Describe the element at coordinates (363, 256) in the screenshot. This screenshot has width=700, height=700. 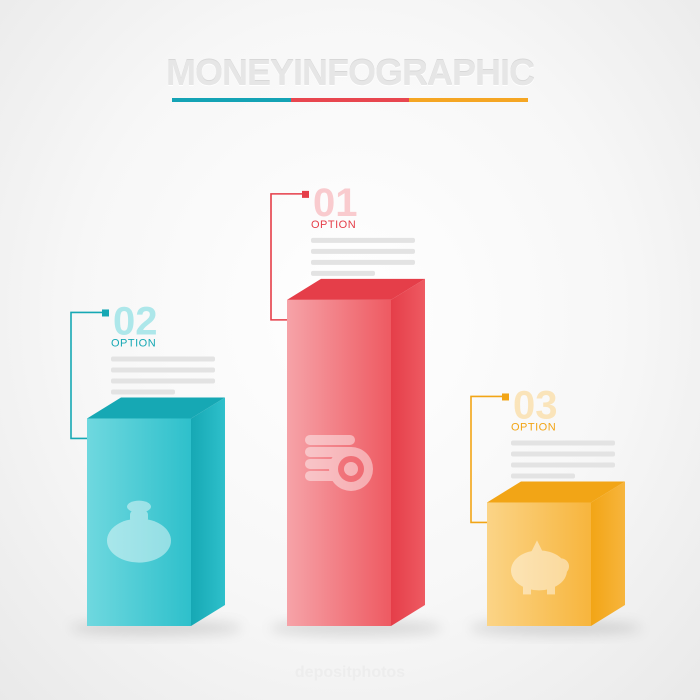
I see `bar-01-placeholder-text` at that location.